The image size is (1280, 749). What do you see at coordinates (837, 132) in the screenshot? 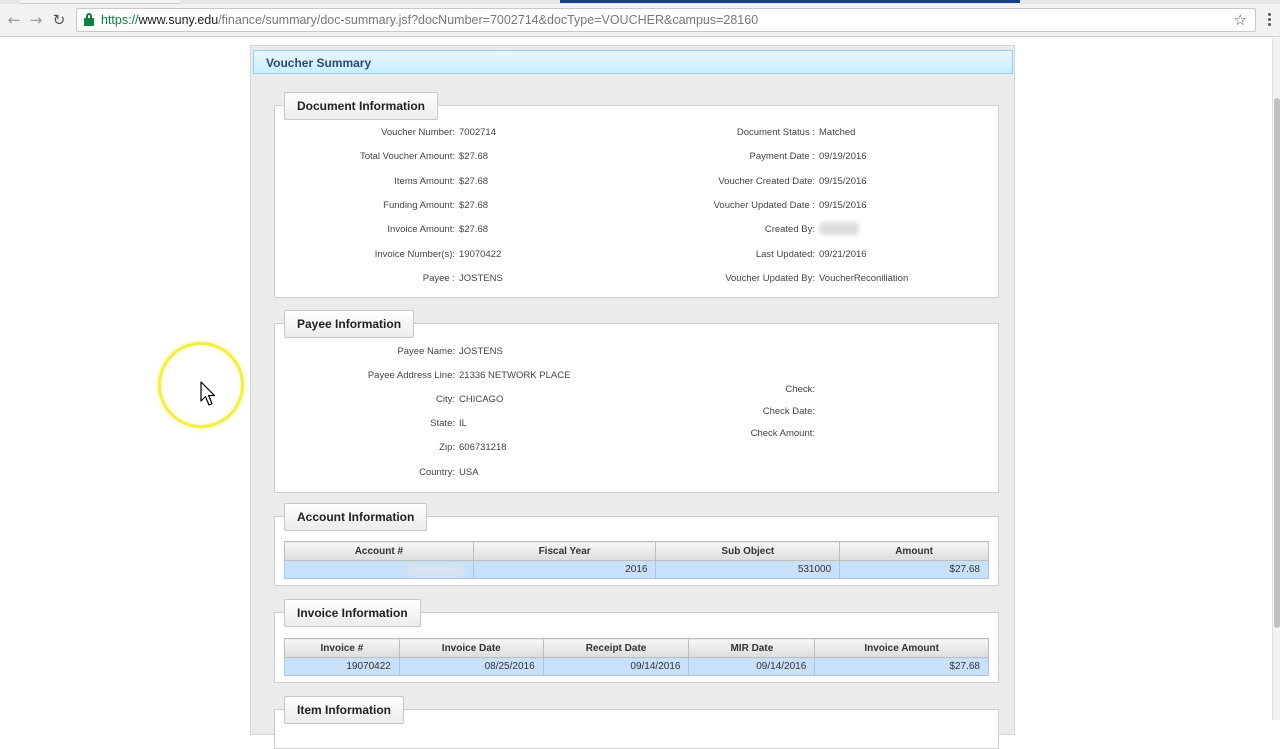
I see `field-value: Matched` at bounding box center [837, 132].